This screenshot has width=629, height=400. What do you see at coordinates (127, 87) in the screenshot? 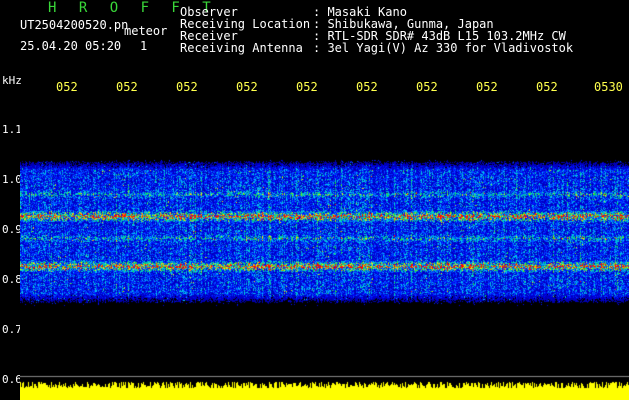
I see `time-tick-2: 052` at bounding box center [127, 87].